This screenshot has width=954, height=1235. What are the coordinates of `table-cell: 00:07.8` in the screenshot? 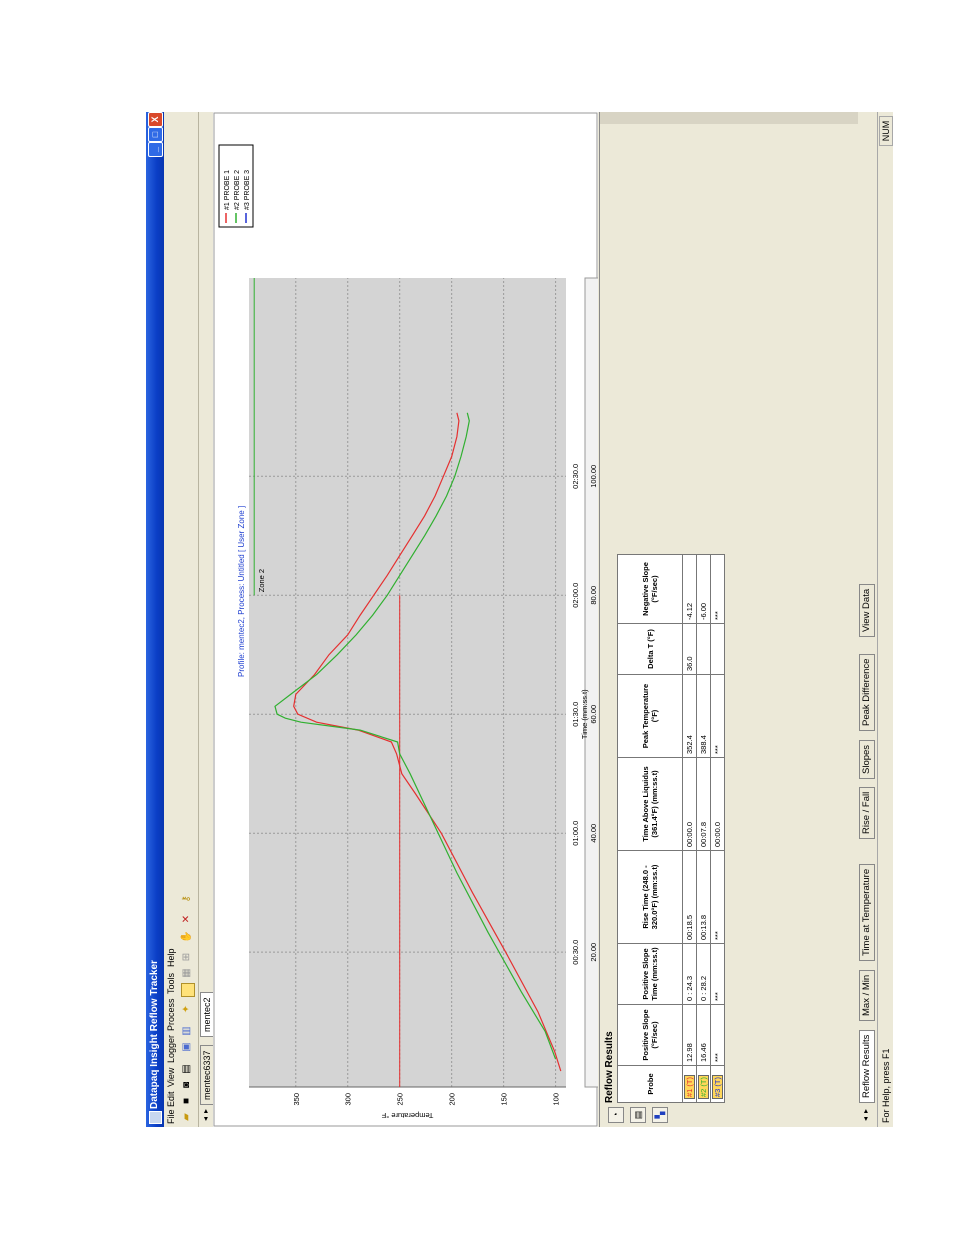 It's located at (703, 804).